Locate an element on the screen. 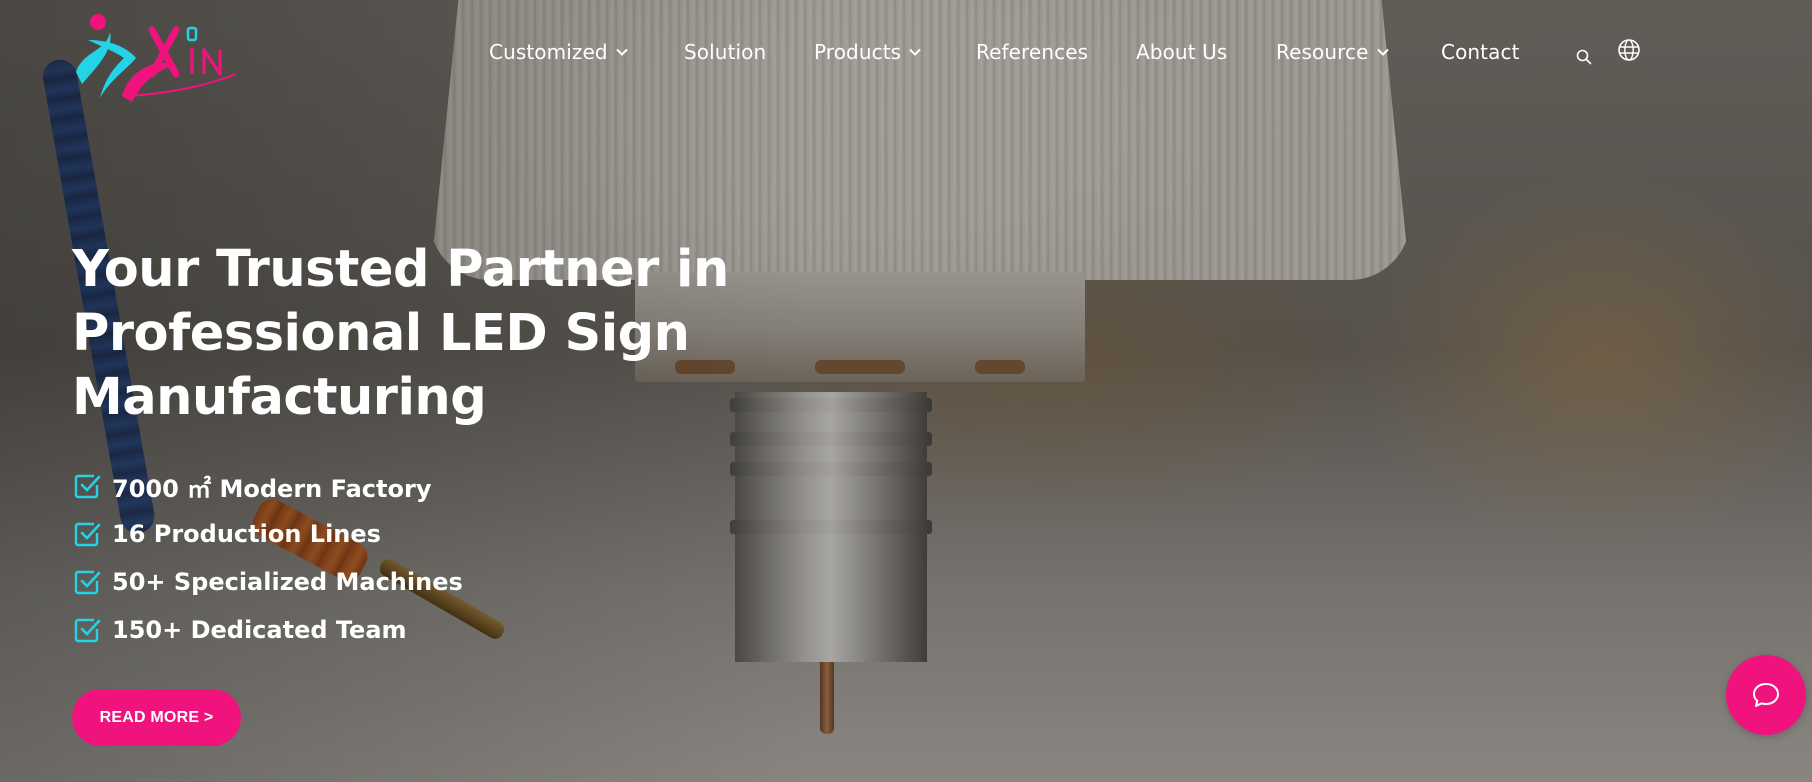  nav-item-label: Contact is located at coordinates (1480, 52).